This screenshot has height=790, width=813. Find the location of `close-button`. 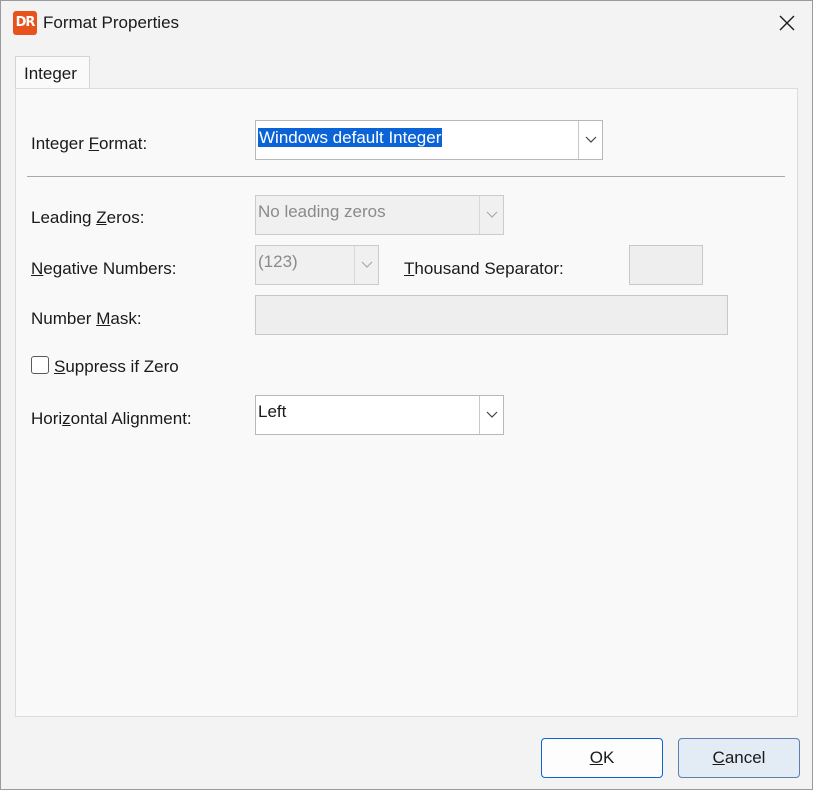

close-button is located at coordinates (787, 23).